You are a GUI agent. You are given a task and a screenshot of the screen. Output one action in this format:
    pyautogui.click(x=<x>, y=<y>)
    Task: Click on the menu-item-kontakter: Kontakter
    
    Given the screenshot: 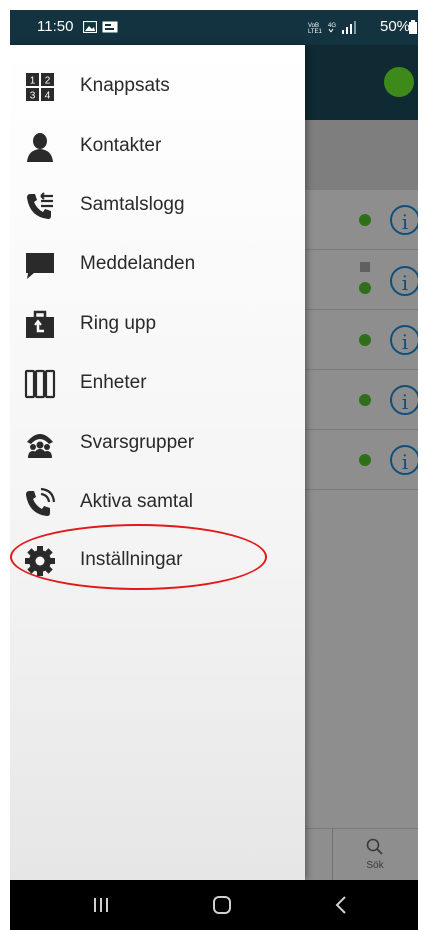 What is the action you would take?
    pyautogui.click(x=157, y=146)
    